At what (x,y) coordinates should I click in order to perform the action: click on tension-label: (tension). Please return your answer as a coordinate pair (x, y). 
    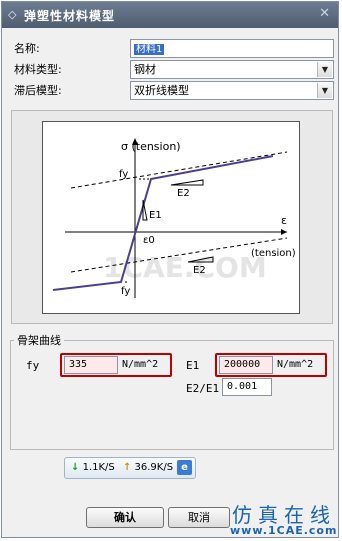
    Looking at the image, I should click on (273, 253).